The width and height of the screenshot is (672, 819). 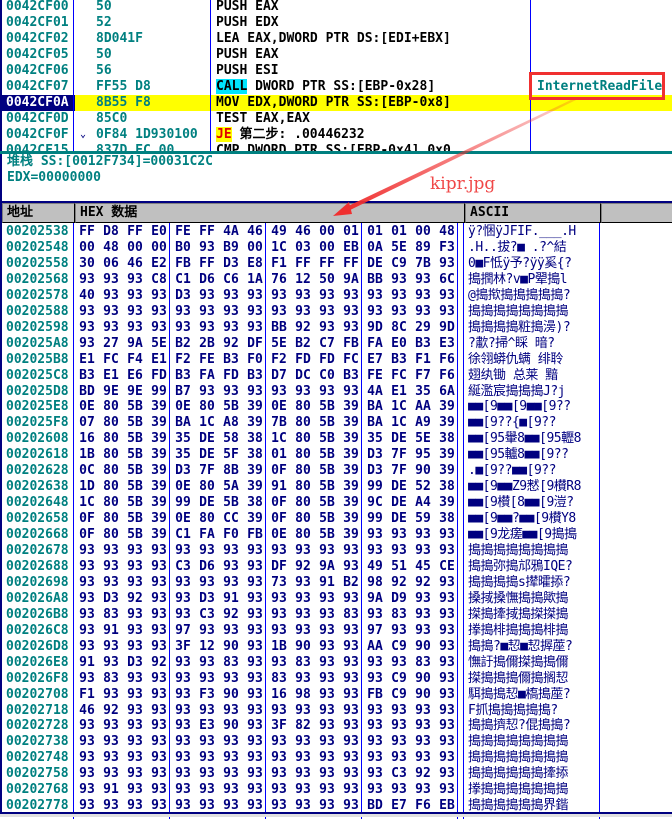 I want to click on arrow-head, so click(x=342, y=209).